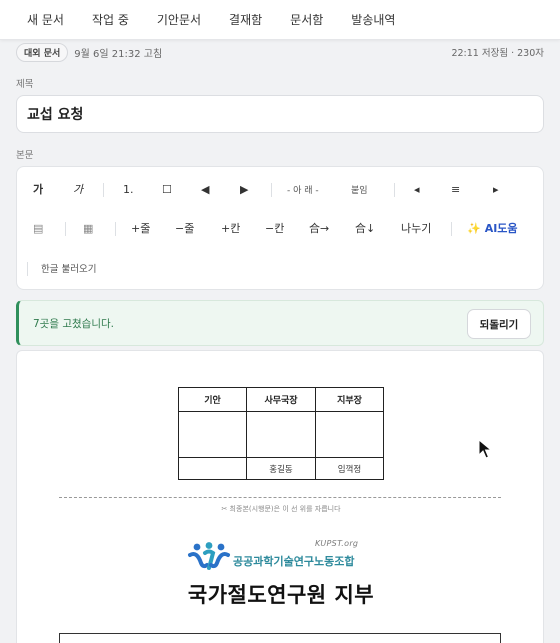 Image resolution: width=560 pixels, height=643 pixels. What do you see at coordinates (38, 190) in the screenshot?
I see `bold-button: 가` at bounding box center [38, 190].